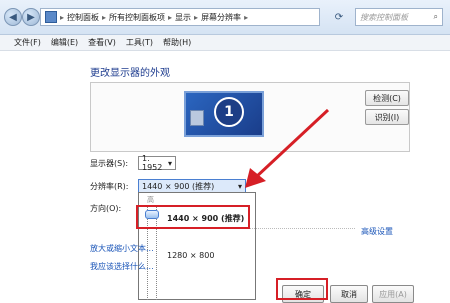 This screenshot has height=303, width=450. Describe the element at coordinates (229, 112) in the screenshot. I see `monitor-number: 1` at that location.